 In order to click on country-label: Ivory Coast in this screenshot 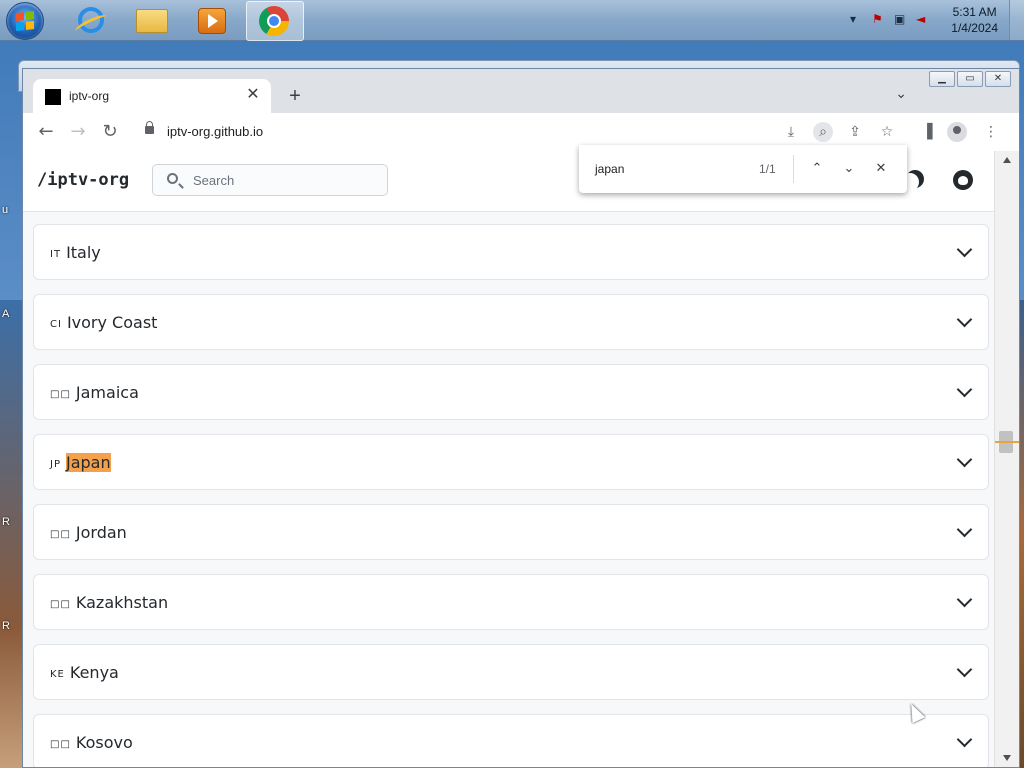, I will do `click(112, 322)`.